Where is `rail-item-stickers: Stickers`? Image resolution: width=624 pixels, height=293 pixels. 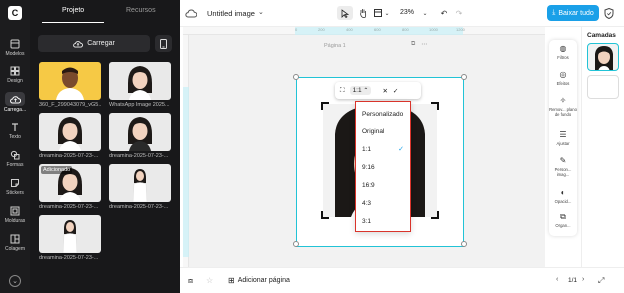 rail-item-stickers: Stickers is located at coordinates (15, 188).